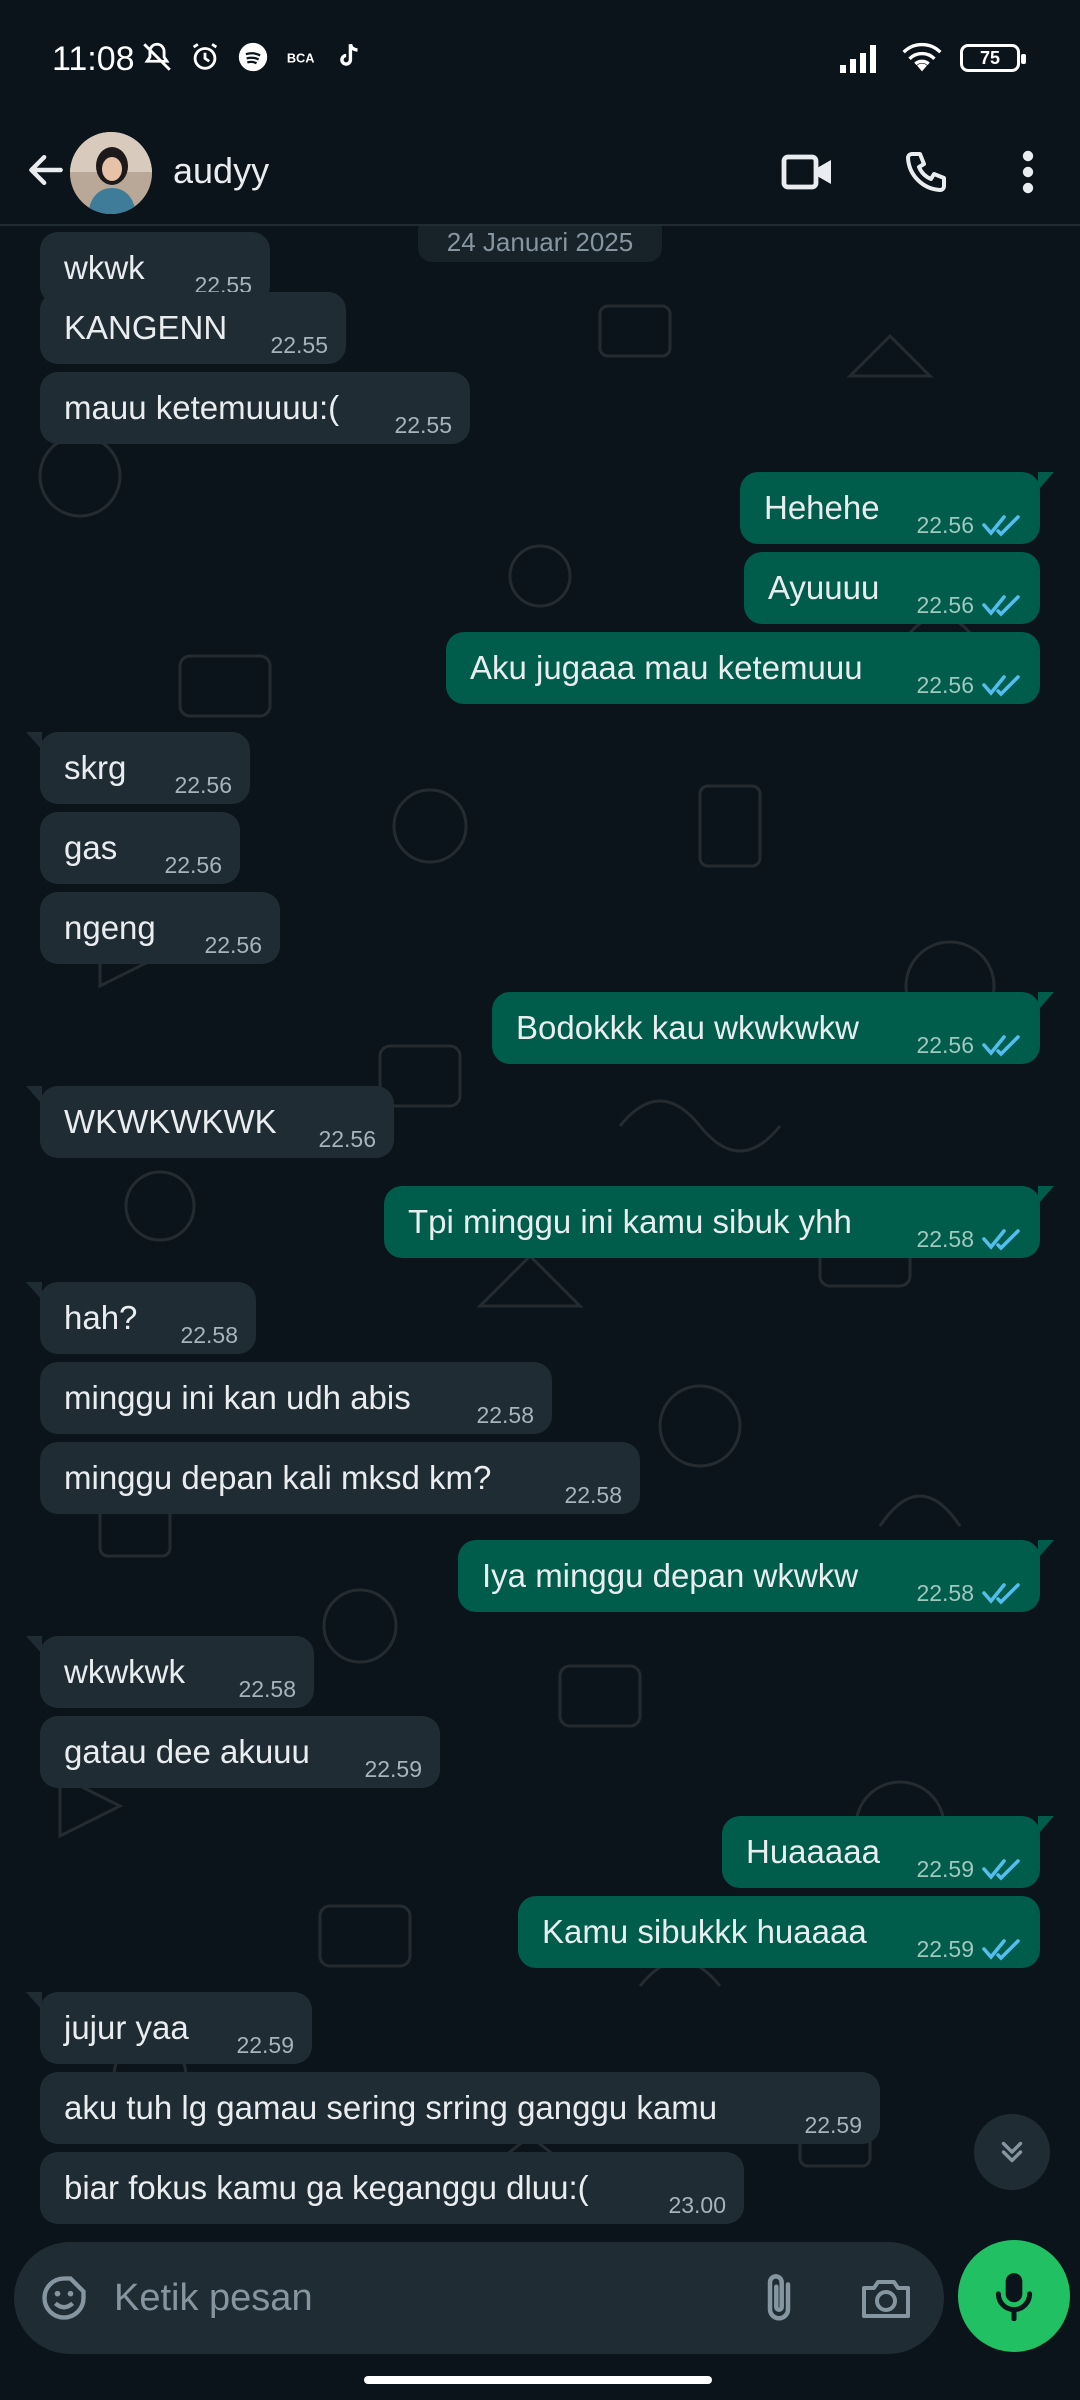  What do you see at coordinates (221, 171) in the screenshot?
I see `contact-name: audyy` at bounding box center [221, 171].